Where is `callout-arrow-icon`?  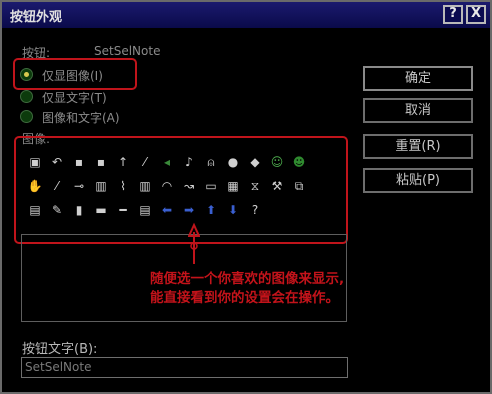
callout-arrow-icon is located at coordinates (194, 243).